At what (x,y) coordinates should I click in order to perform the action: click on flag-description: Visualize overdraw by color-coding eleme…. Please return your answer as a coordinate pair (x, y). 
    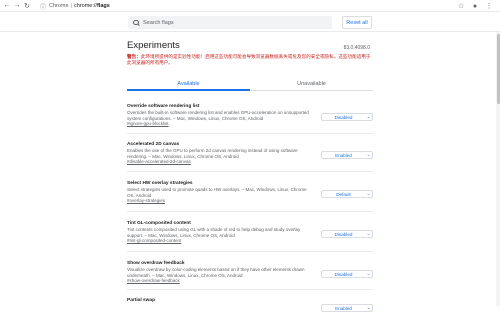
    Looking at the image, I should click on (216, 272).